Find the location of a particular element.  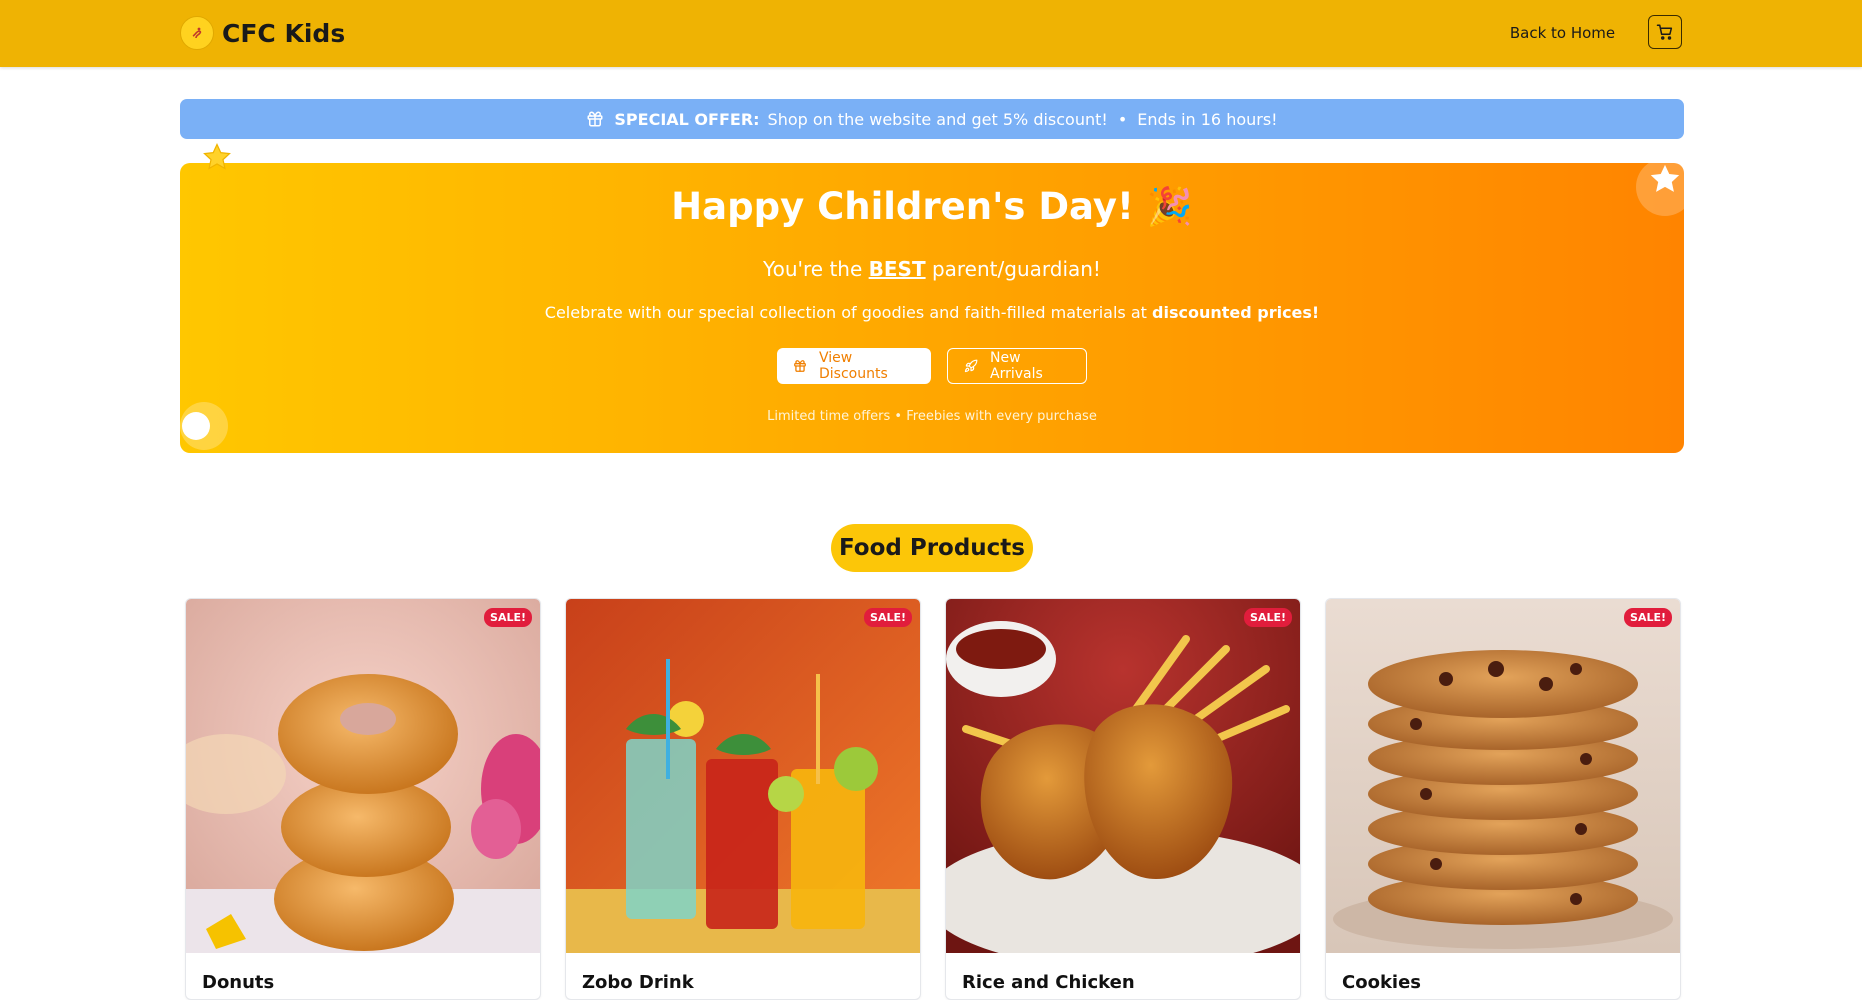

logo-icon is located at coordinates (197, 33).